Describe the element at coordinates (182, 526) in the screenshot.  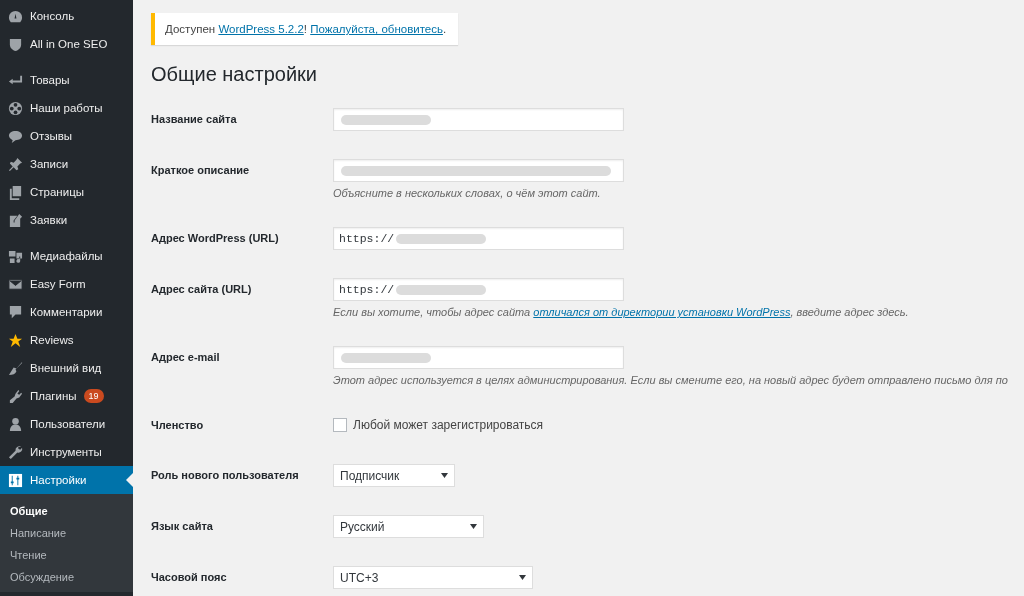
I see `field-label: Язык сайта` at that location.